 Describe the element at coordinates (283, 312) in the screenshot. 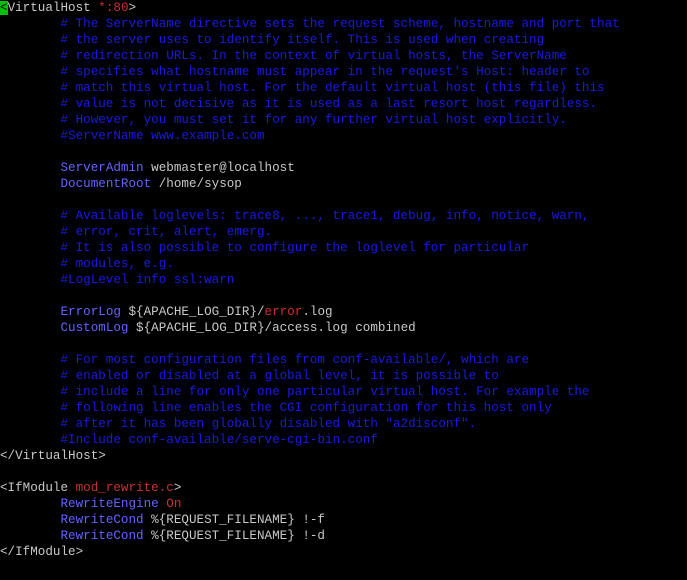

I see `code-token-string: error` at that location.